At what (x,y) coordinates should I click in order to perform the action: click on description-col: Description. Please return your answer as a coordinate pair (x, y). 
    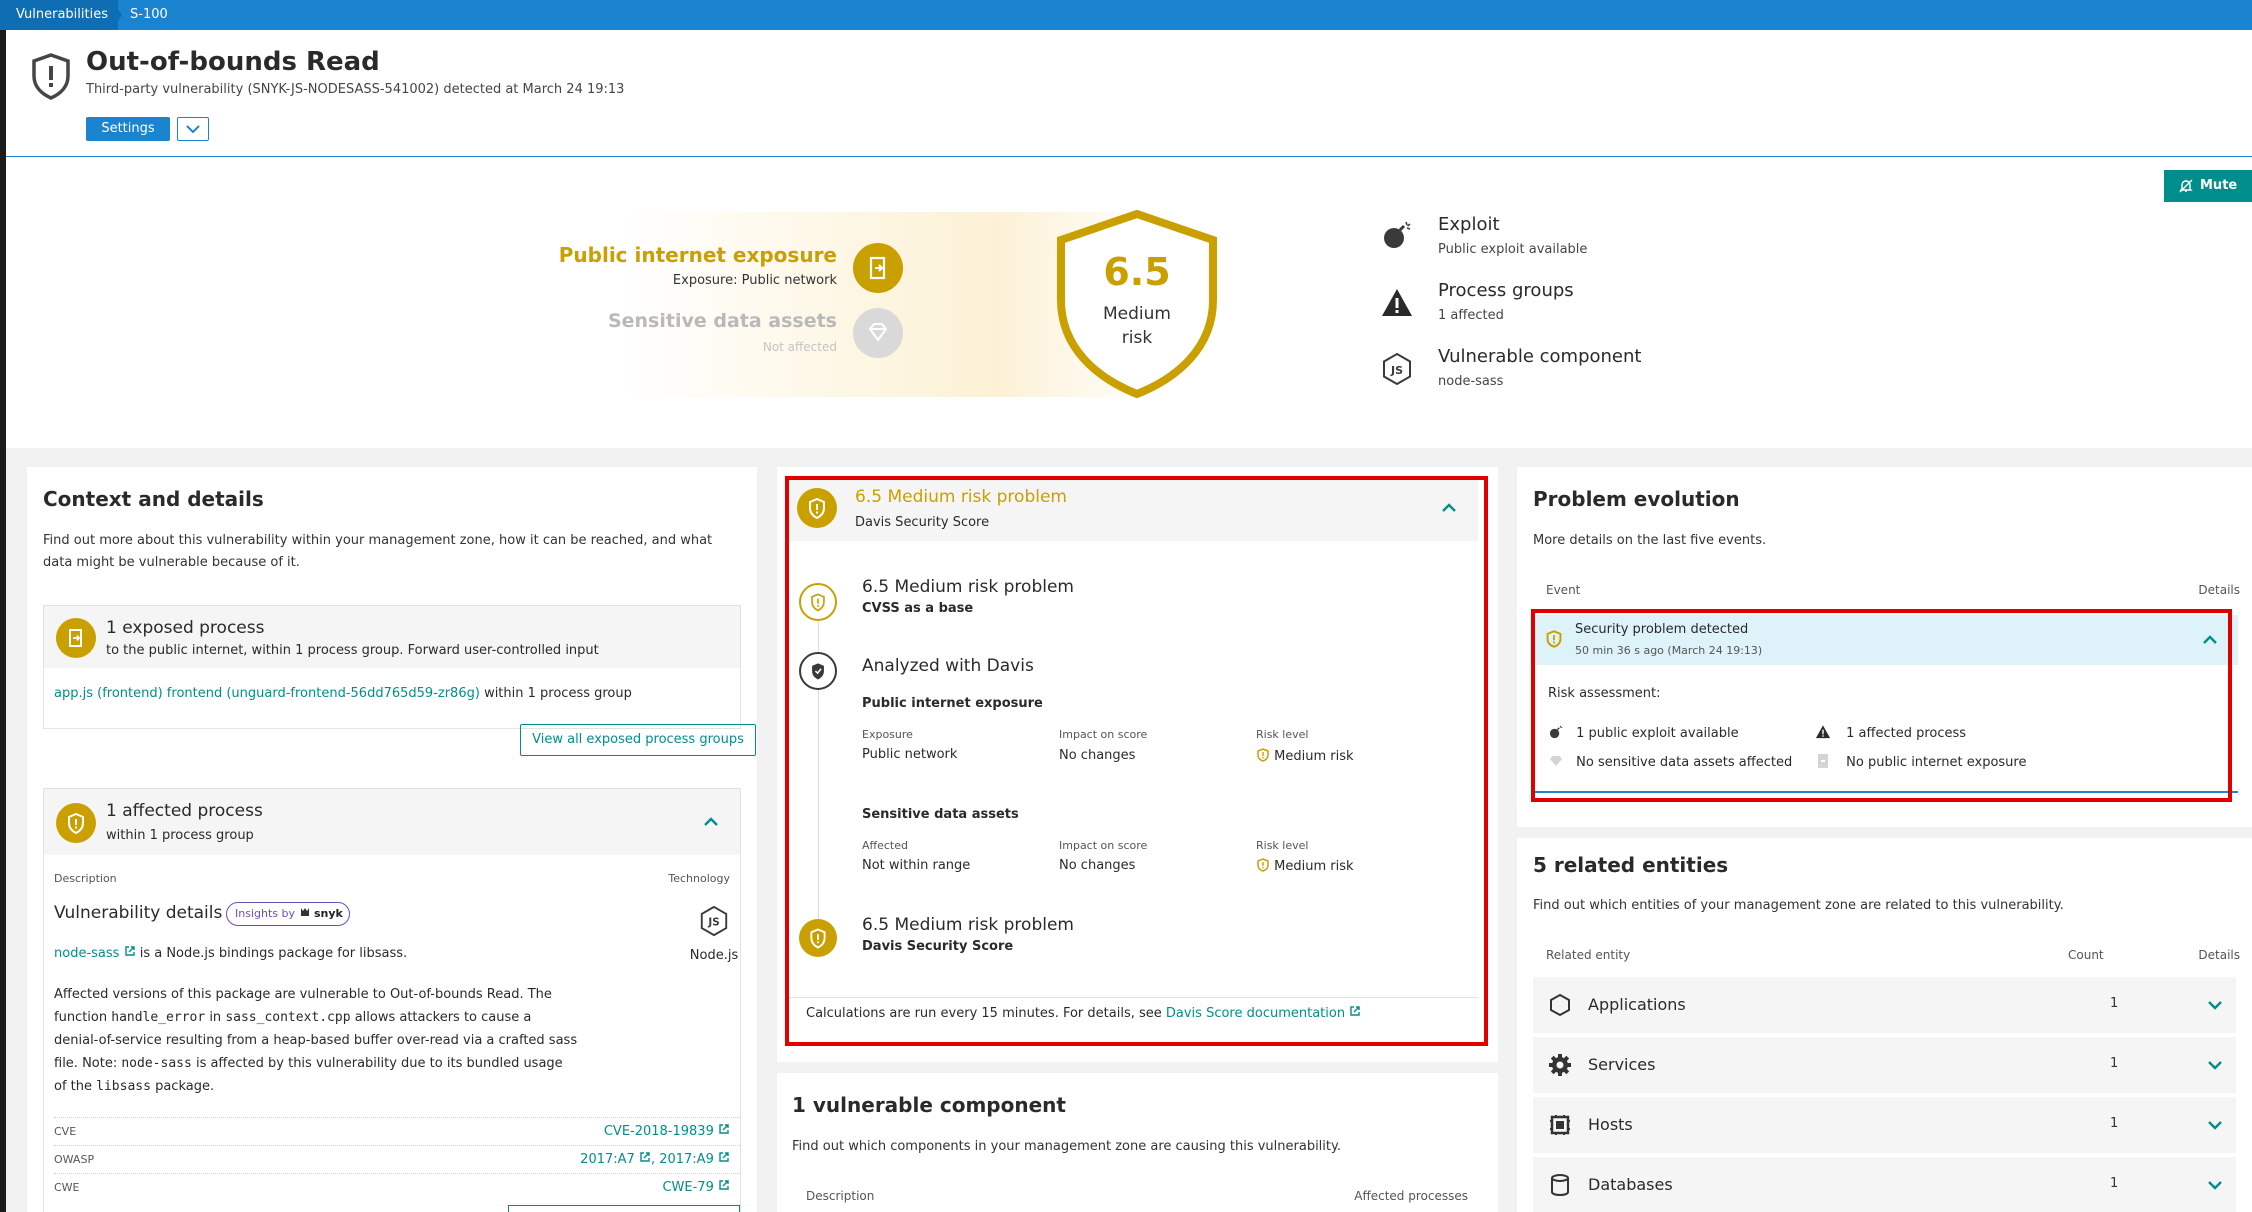
    Looking at the image, I should click on (85, 878).